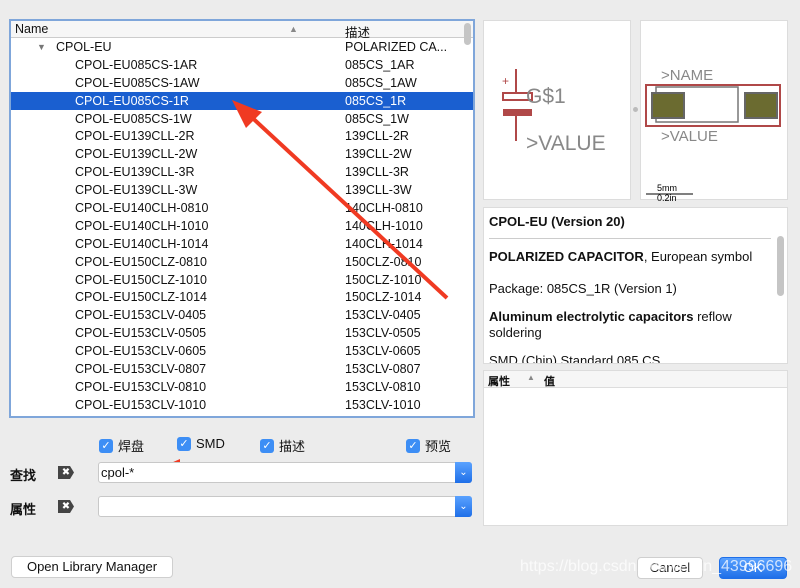  I want to click on info-desc: , European symbol, so click(698, 256).